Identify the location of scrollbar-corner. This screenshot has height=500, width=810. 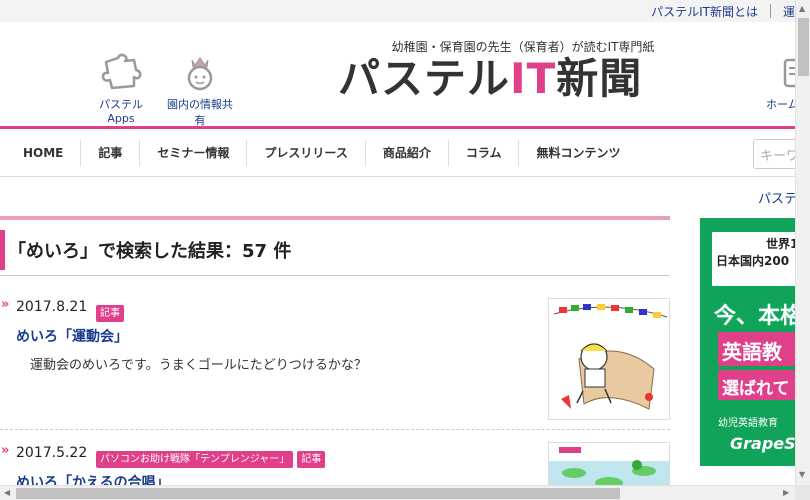
(802, 492).